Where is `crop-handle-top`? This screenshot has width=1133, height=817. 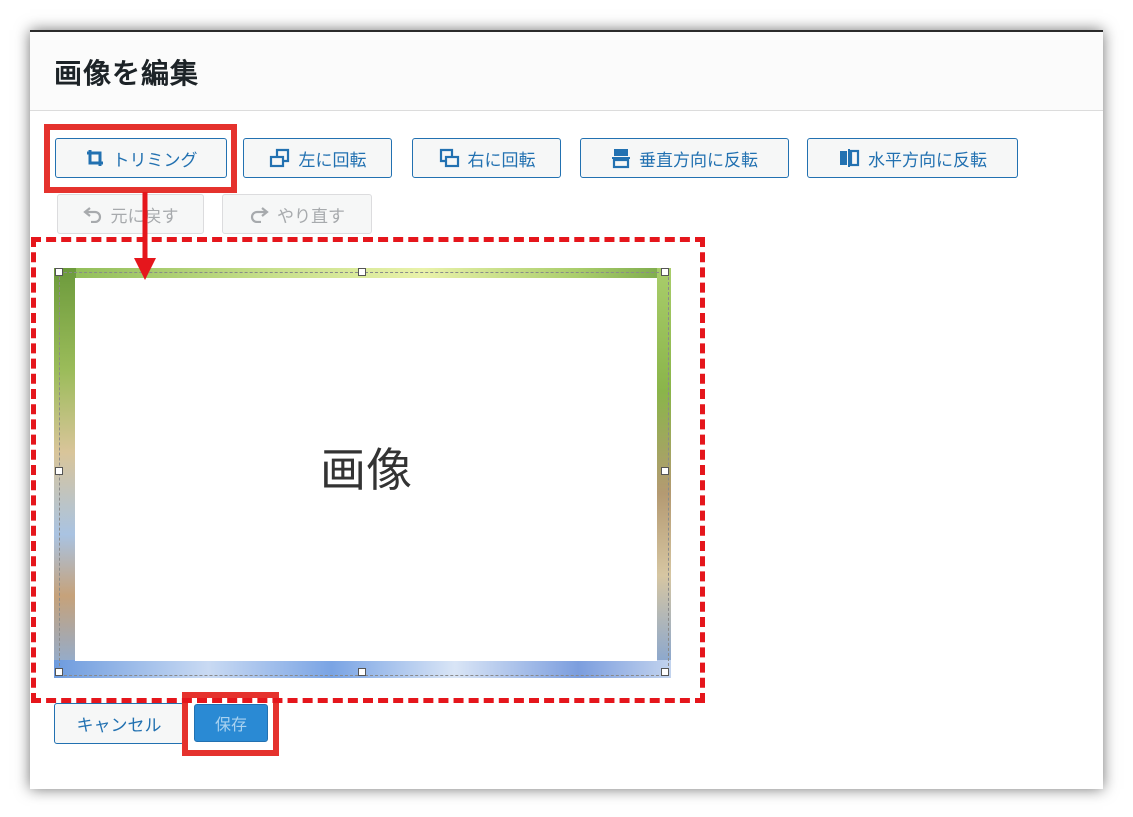
crop-handle-top is located at coordinates (362, 272).